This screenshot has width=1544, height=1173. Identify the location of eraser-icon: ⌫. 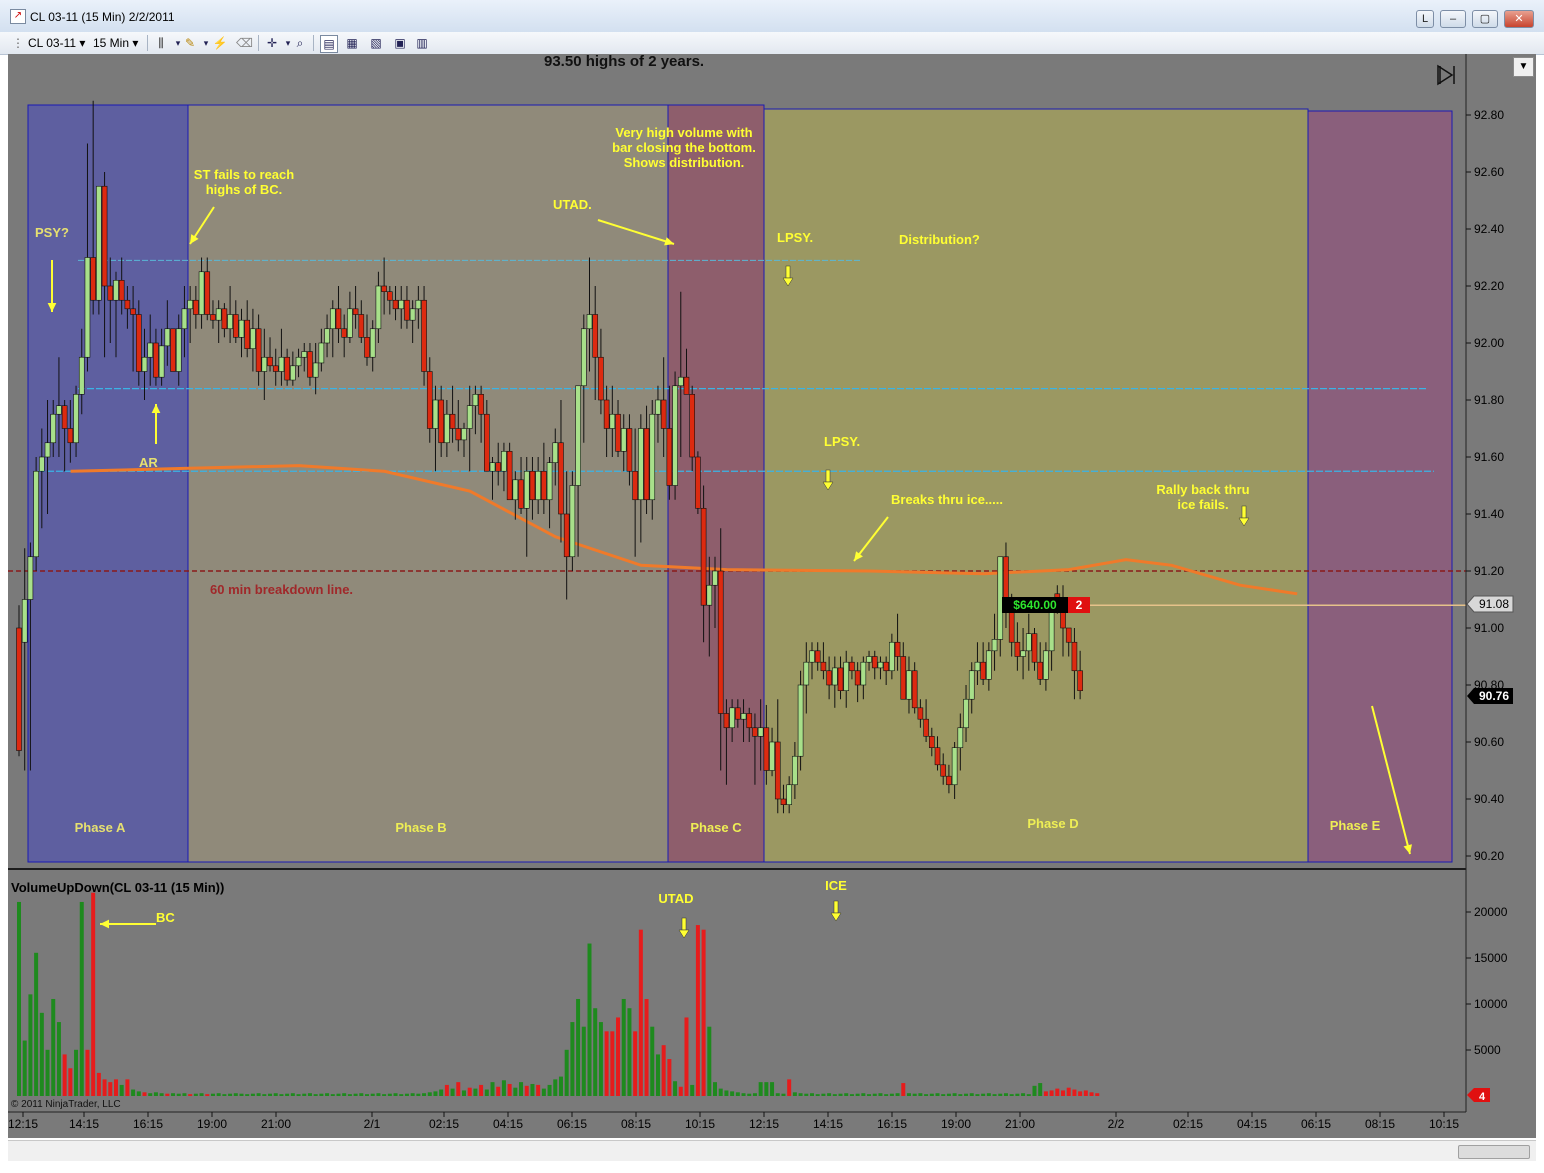
(244, 43).